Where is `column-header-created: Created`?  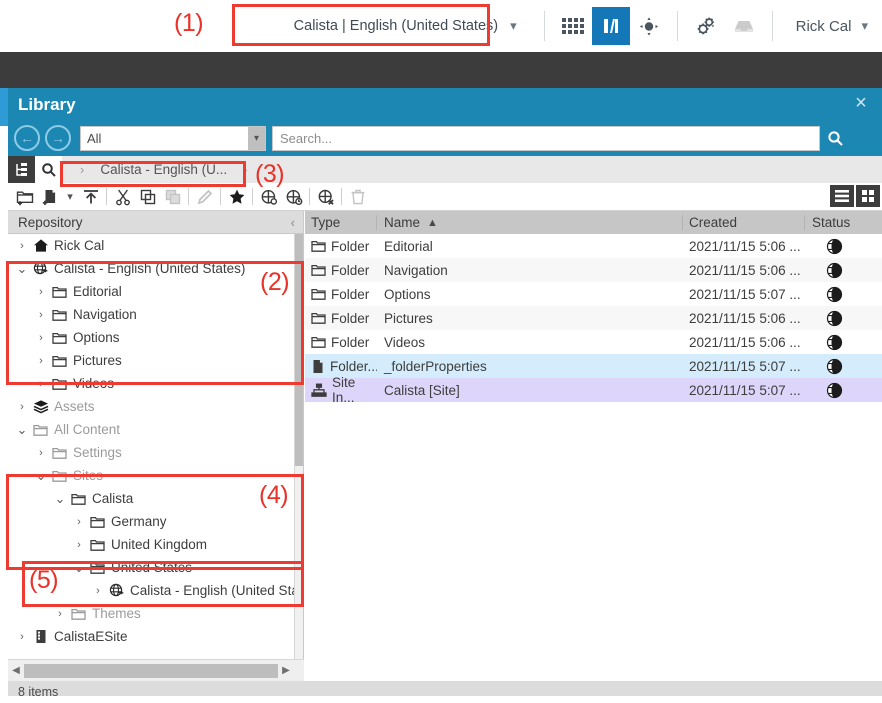
column-header-created: Created is located at coordinates (744, 222).